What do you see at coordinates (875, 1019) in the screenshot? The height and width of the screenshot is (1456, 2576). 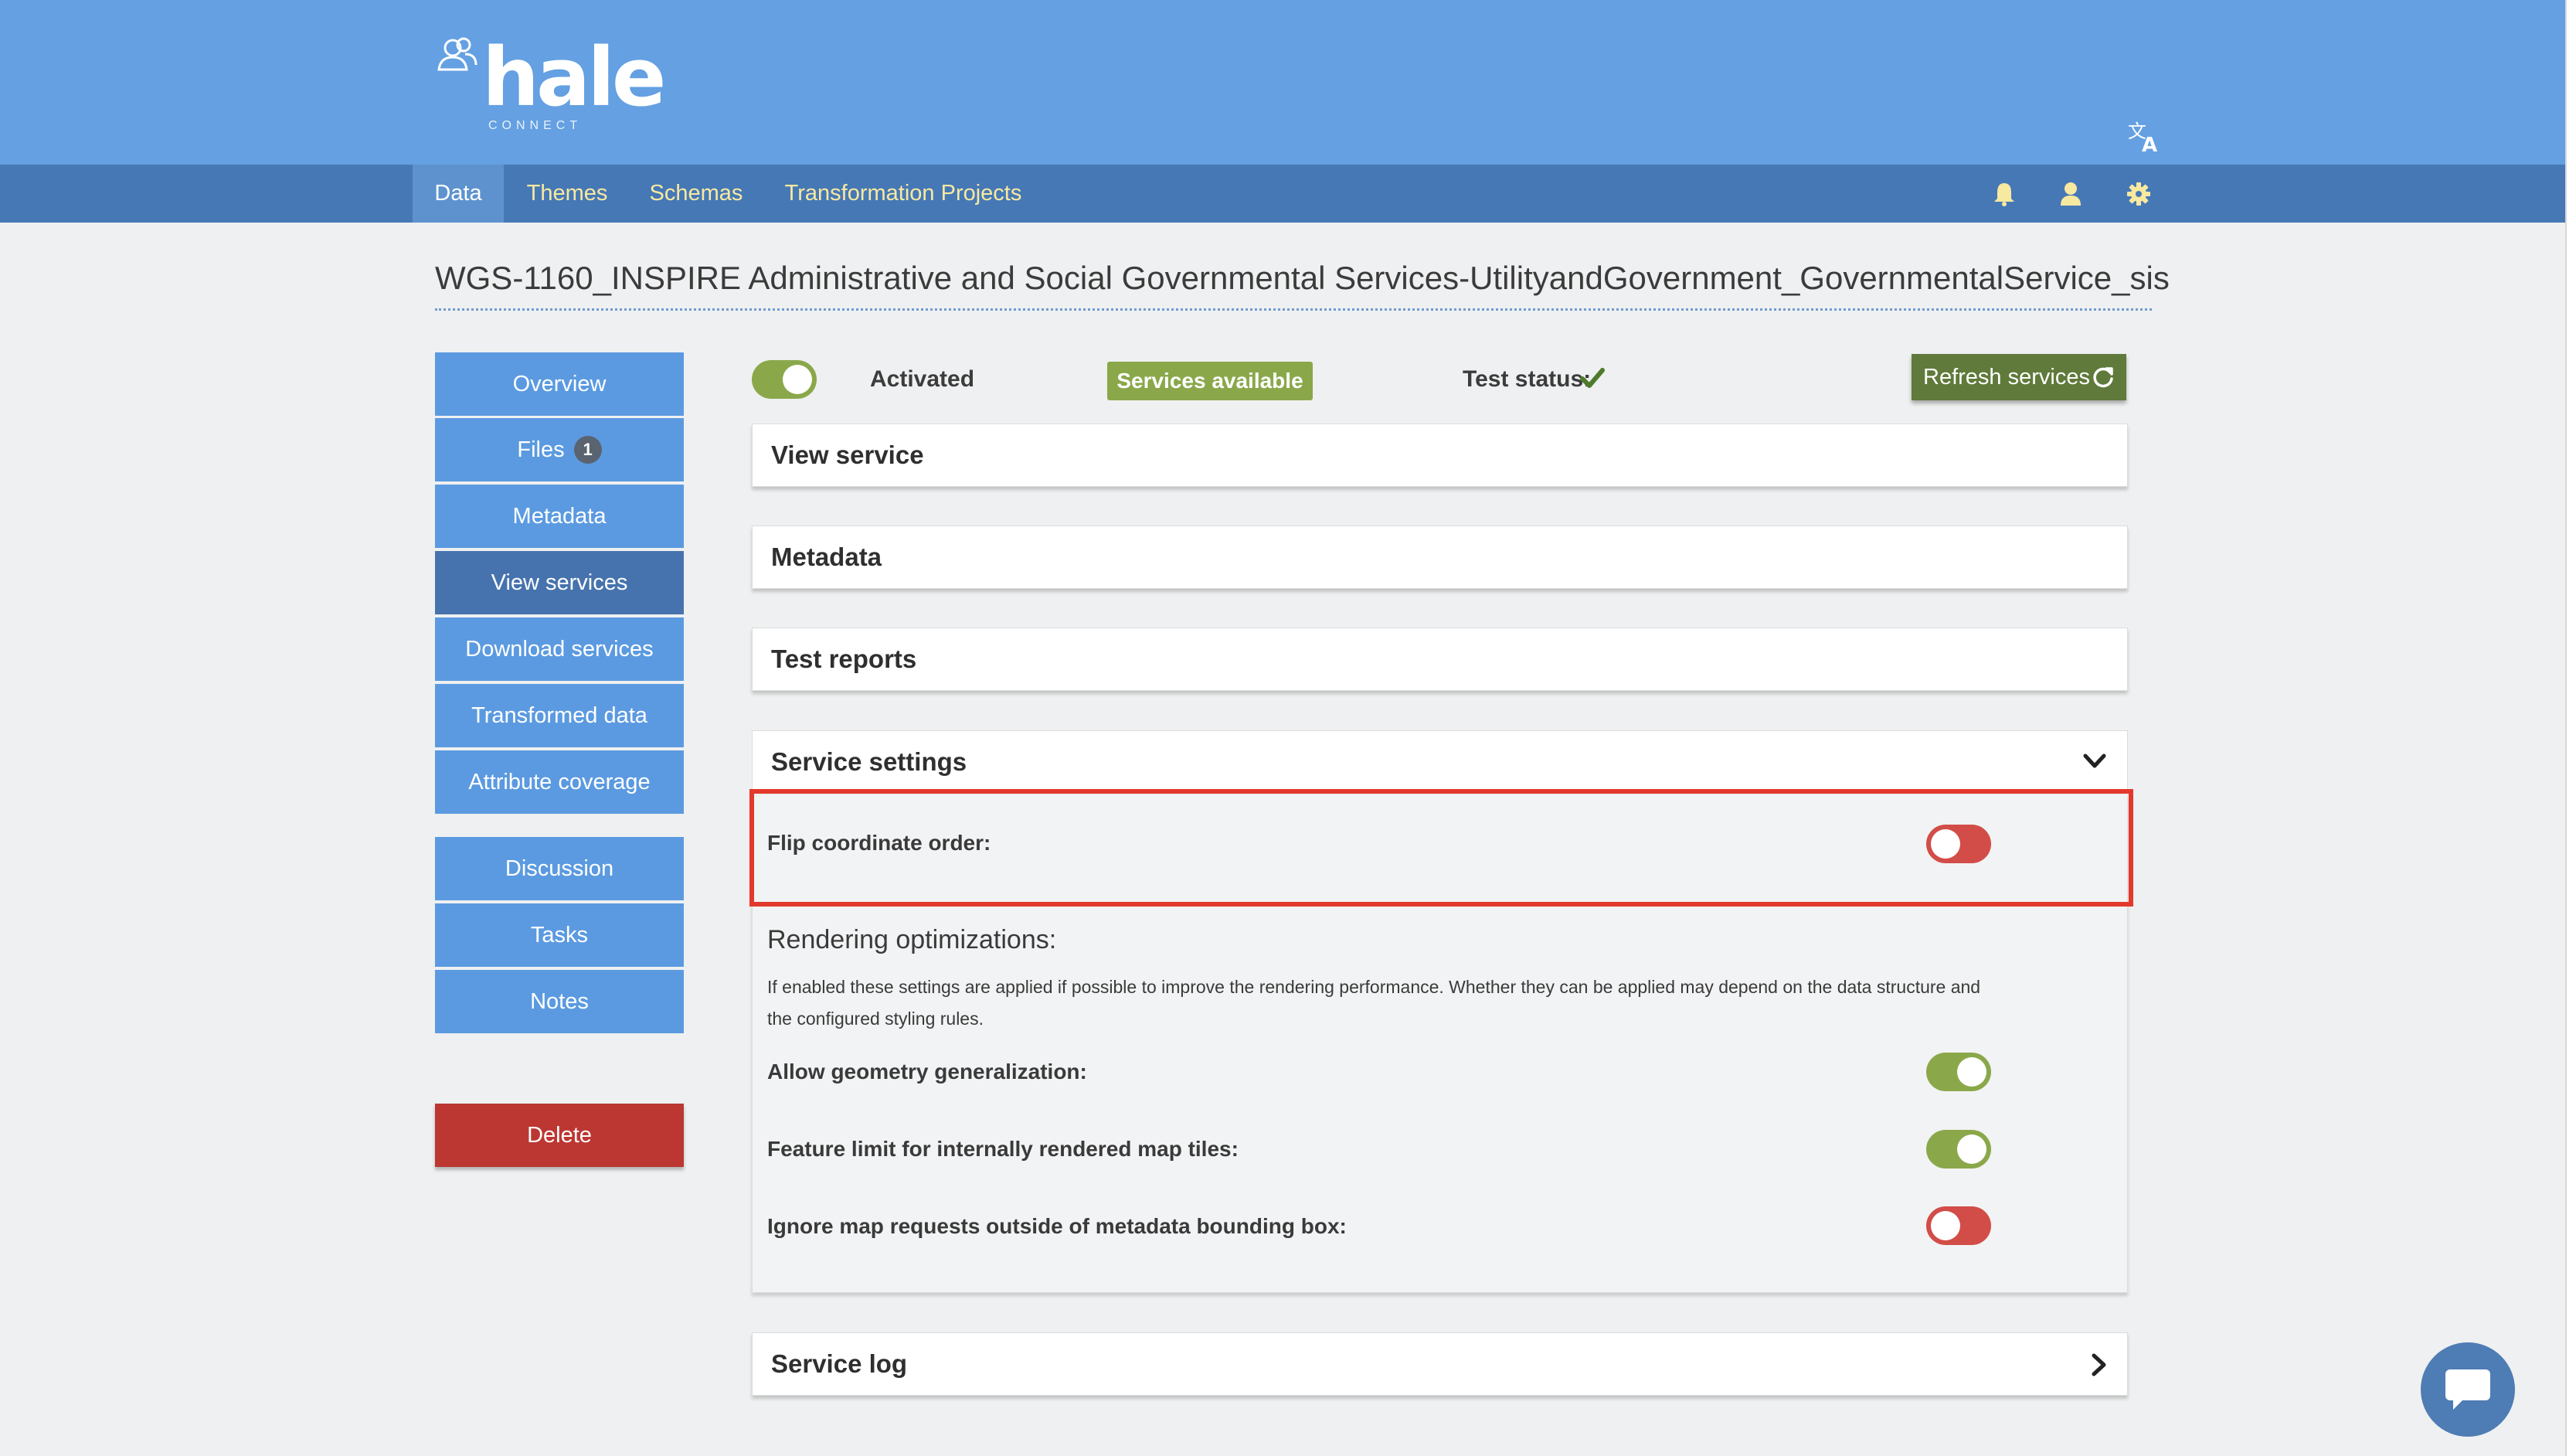 I see `rendering-description-line2: the configured styling rules.` at bounding box center [875, 1019].